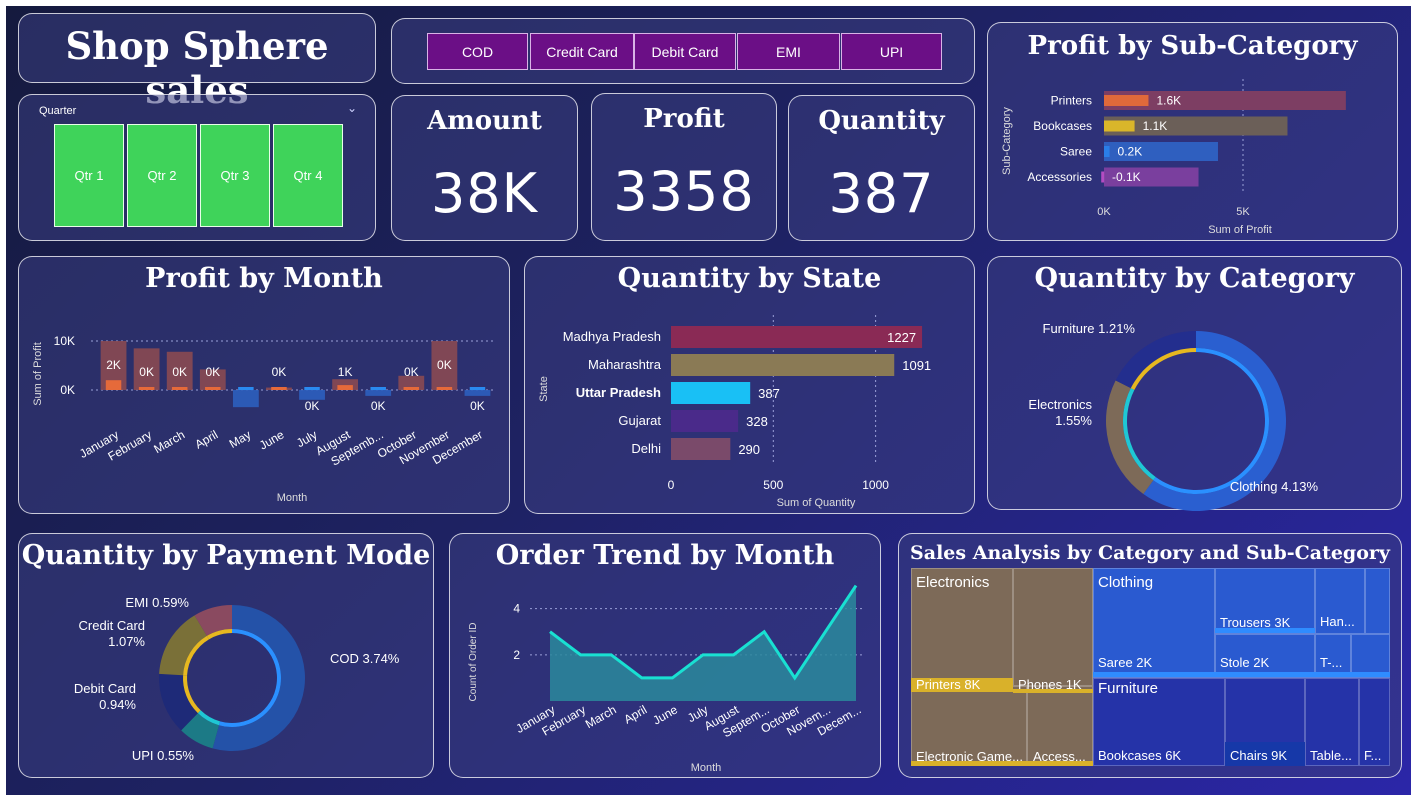 This screenshot has width=1417, height=801. I want to click on slice-label: UPI 0.55%, so click(163, 755).